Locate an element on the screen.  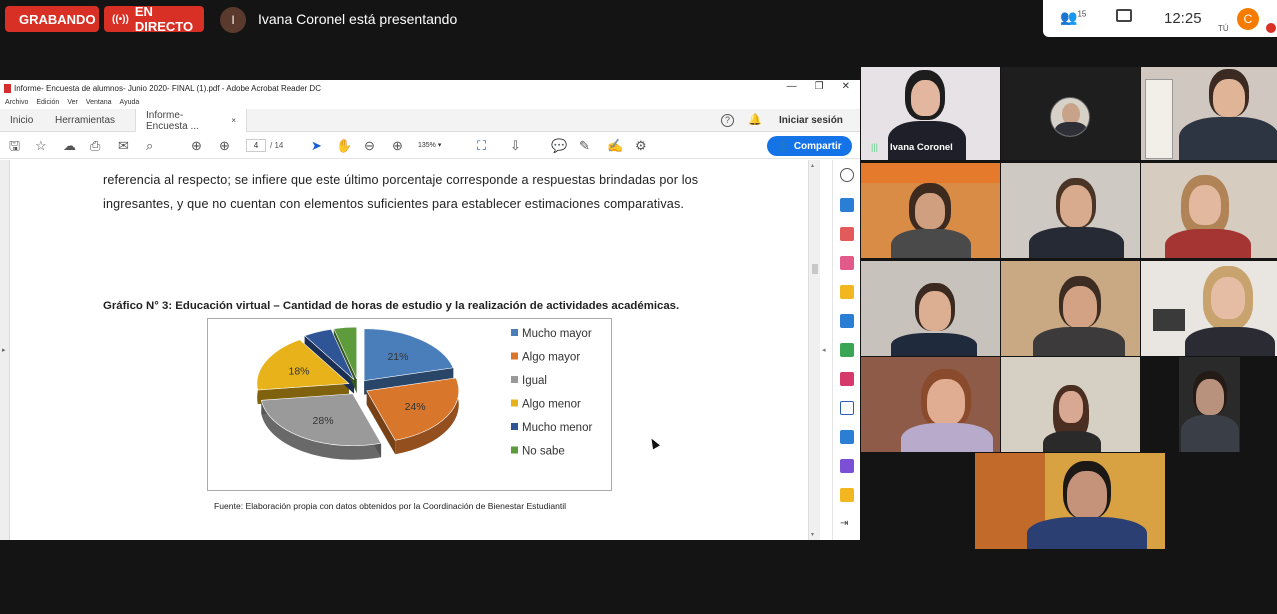
comment-icon: 💬 is located at coordinates (559, 145).